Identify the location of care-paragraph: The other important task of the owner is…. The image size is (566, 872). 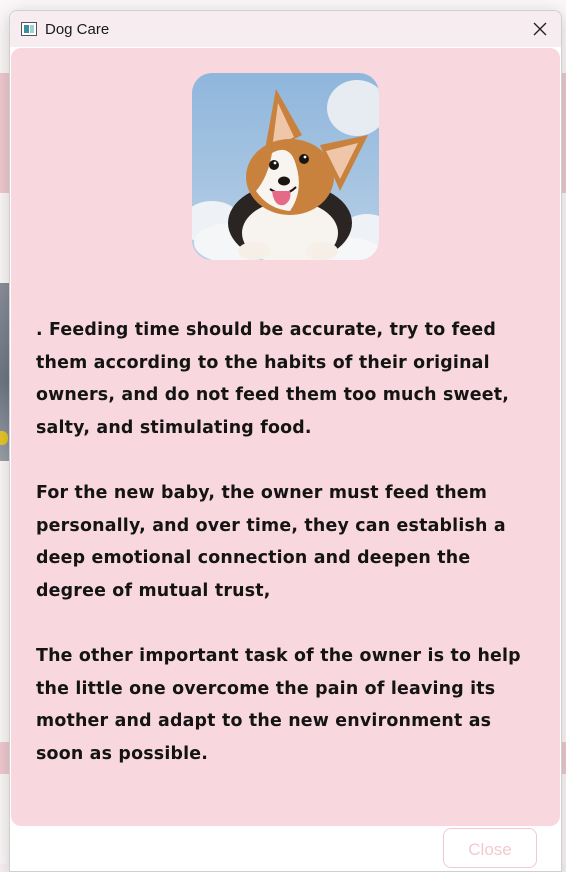
(278, 704).